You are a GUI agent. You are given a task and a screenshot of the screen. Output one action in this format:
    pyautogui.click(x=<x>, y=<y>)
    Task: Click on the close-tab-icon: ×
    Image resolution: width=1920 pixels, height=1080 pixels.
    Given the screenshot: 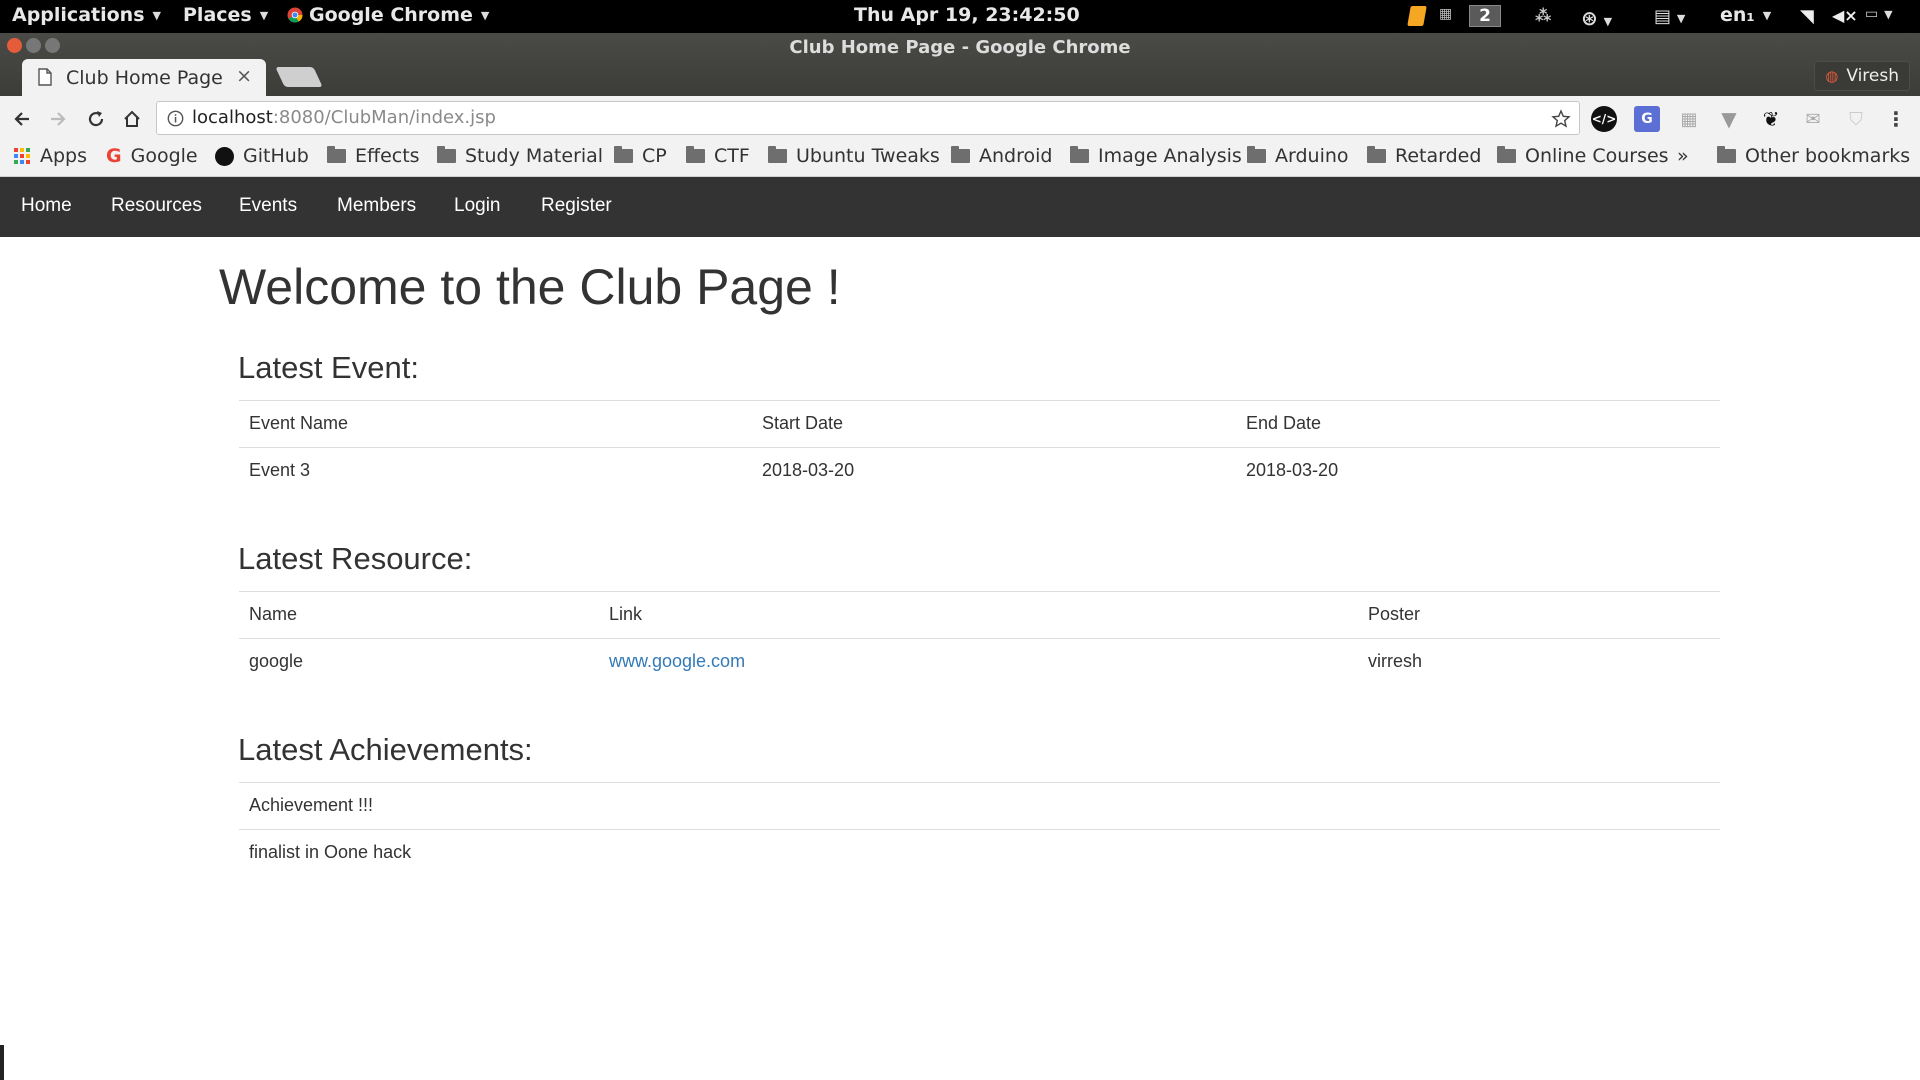 What is the action you would take?
    pyautogui.click(x=244, y=76)
    